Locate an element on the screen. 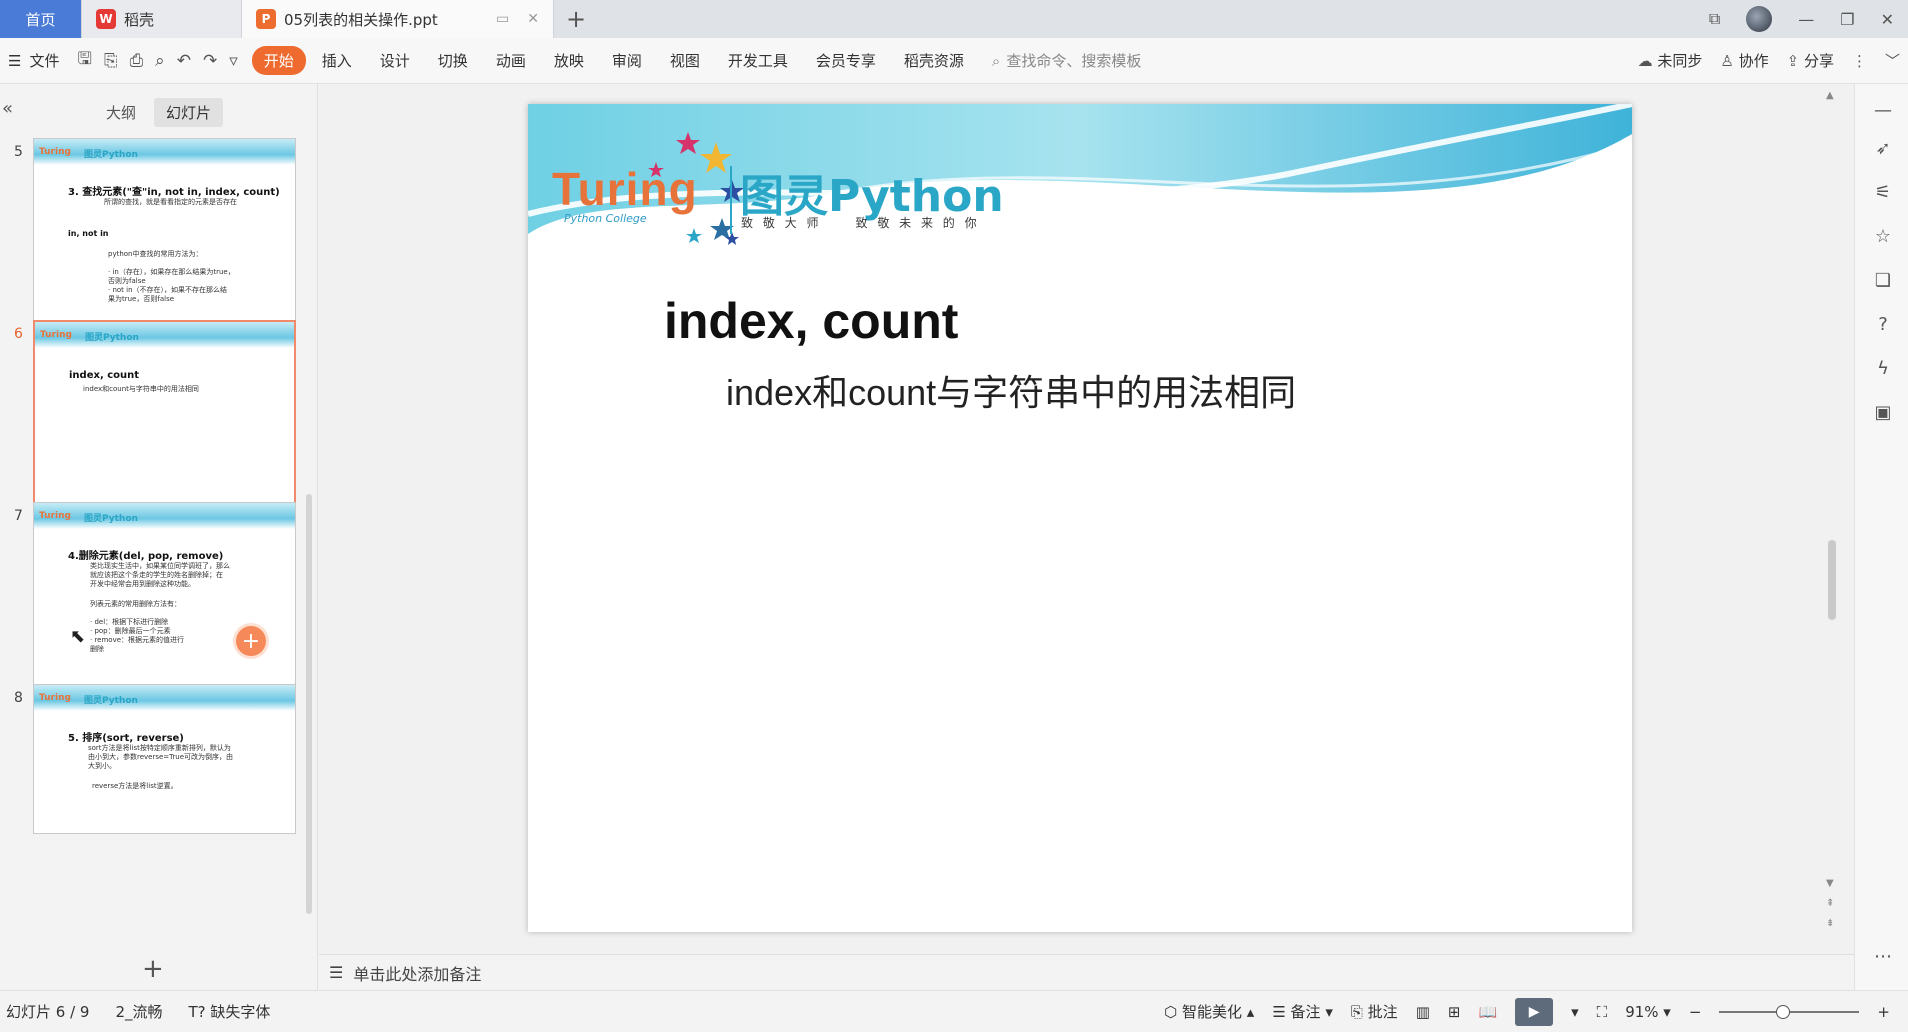 The image size is (1908, 1032). thumbnail-text-line: reverse方法是将list逆置。 is located at coordinates (135, 786).